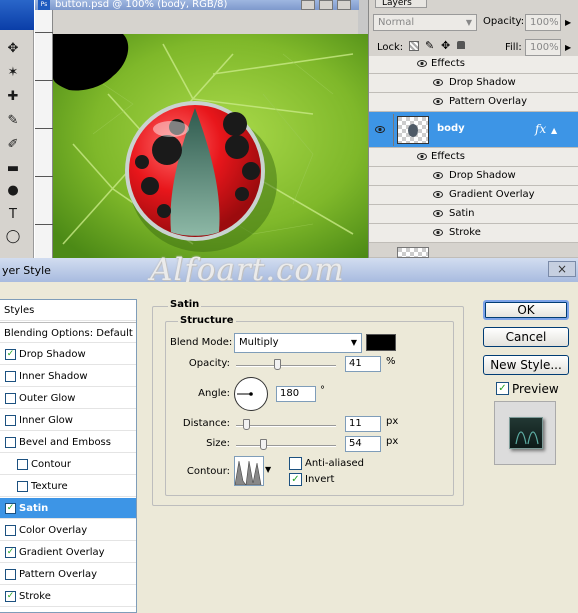 This screenshot has height=613, width=578. Describe the element at coordinates (429, 45) in the screenshot. I see `lock-pixels-icon: ✎` at that location.